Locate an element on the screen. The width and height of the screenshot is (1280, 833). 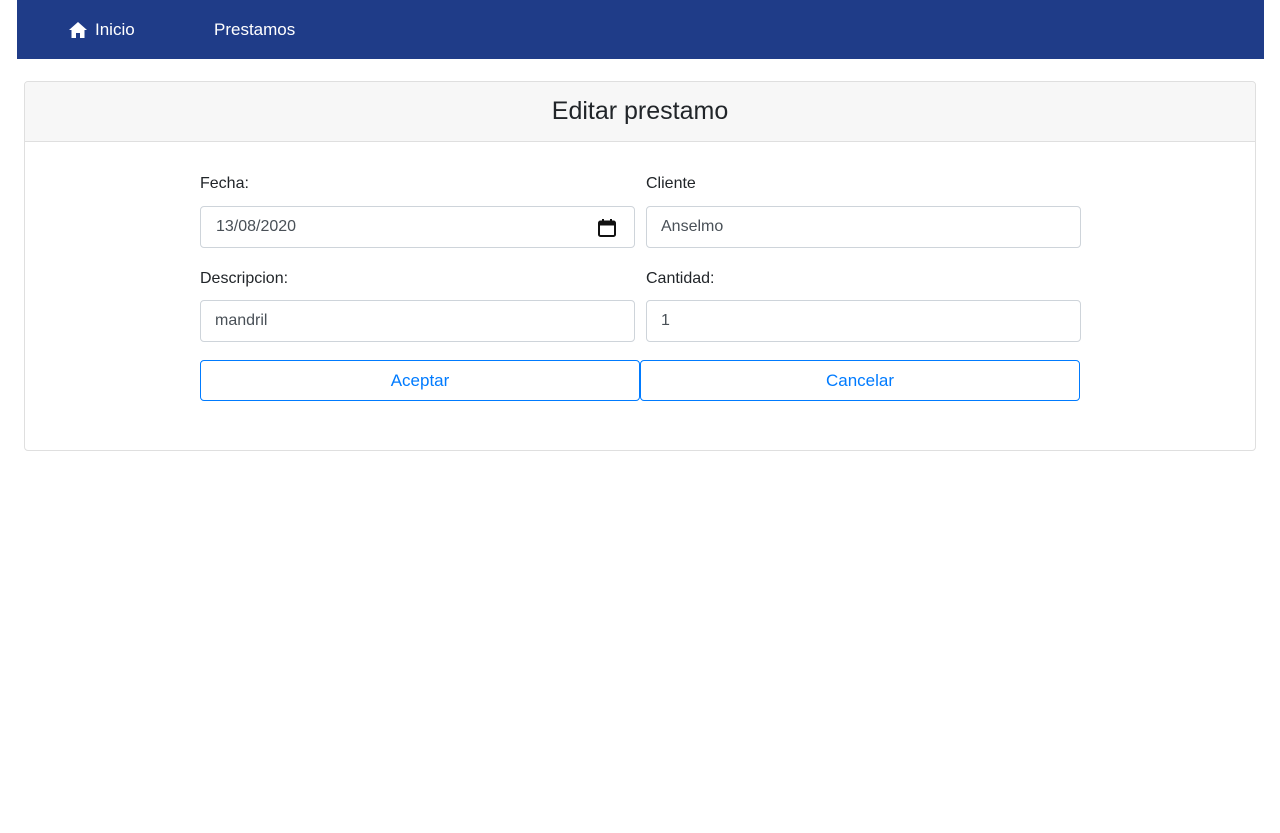
nav-link-inicio-label: Inicio is located at coordinates (115, 29).